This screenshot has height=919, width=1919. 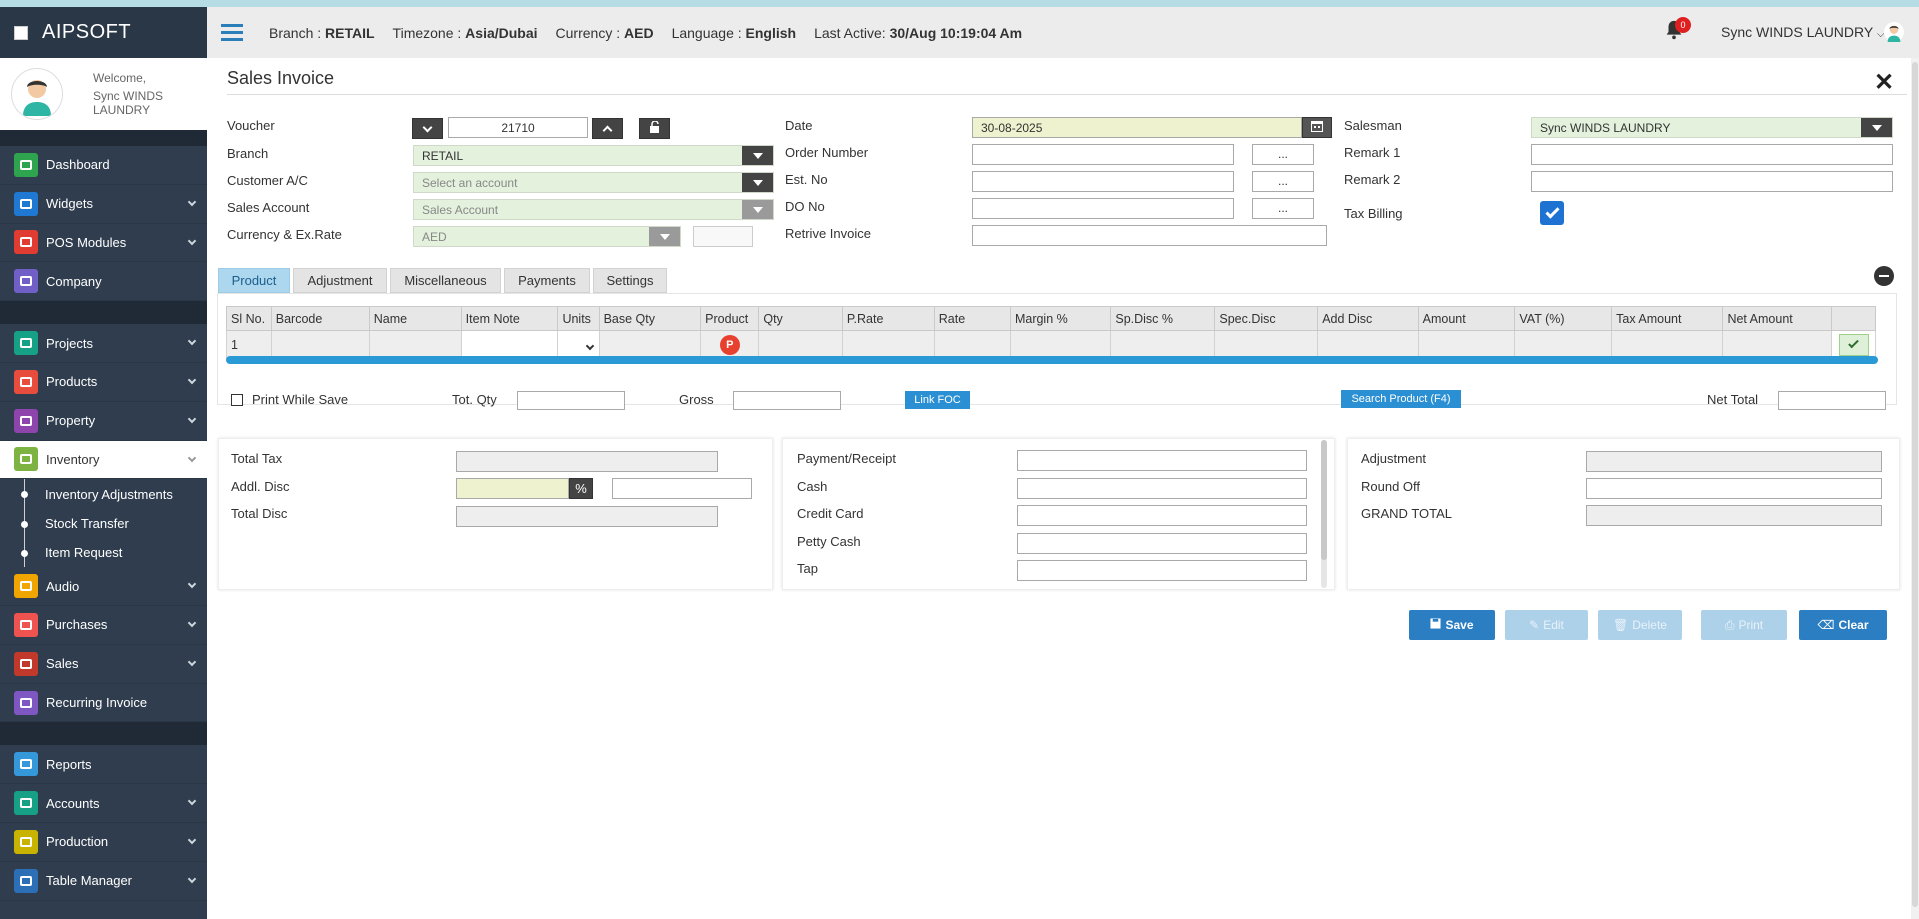 What do you see at coordinates (103, 664) in the screenshot?
I see `sidebar-item-sales: Sales` at bounding box center [103, 664].